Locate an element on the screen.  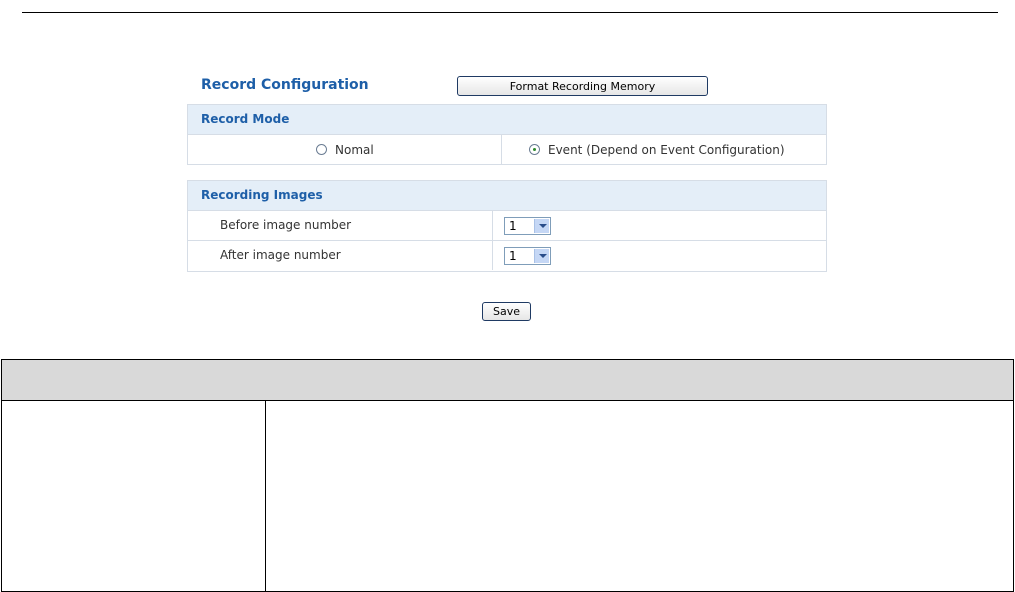
document-table-header is located at coordinates (507, 380).